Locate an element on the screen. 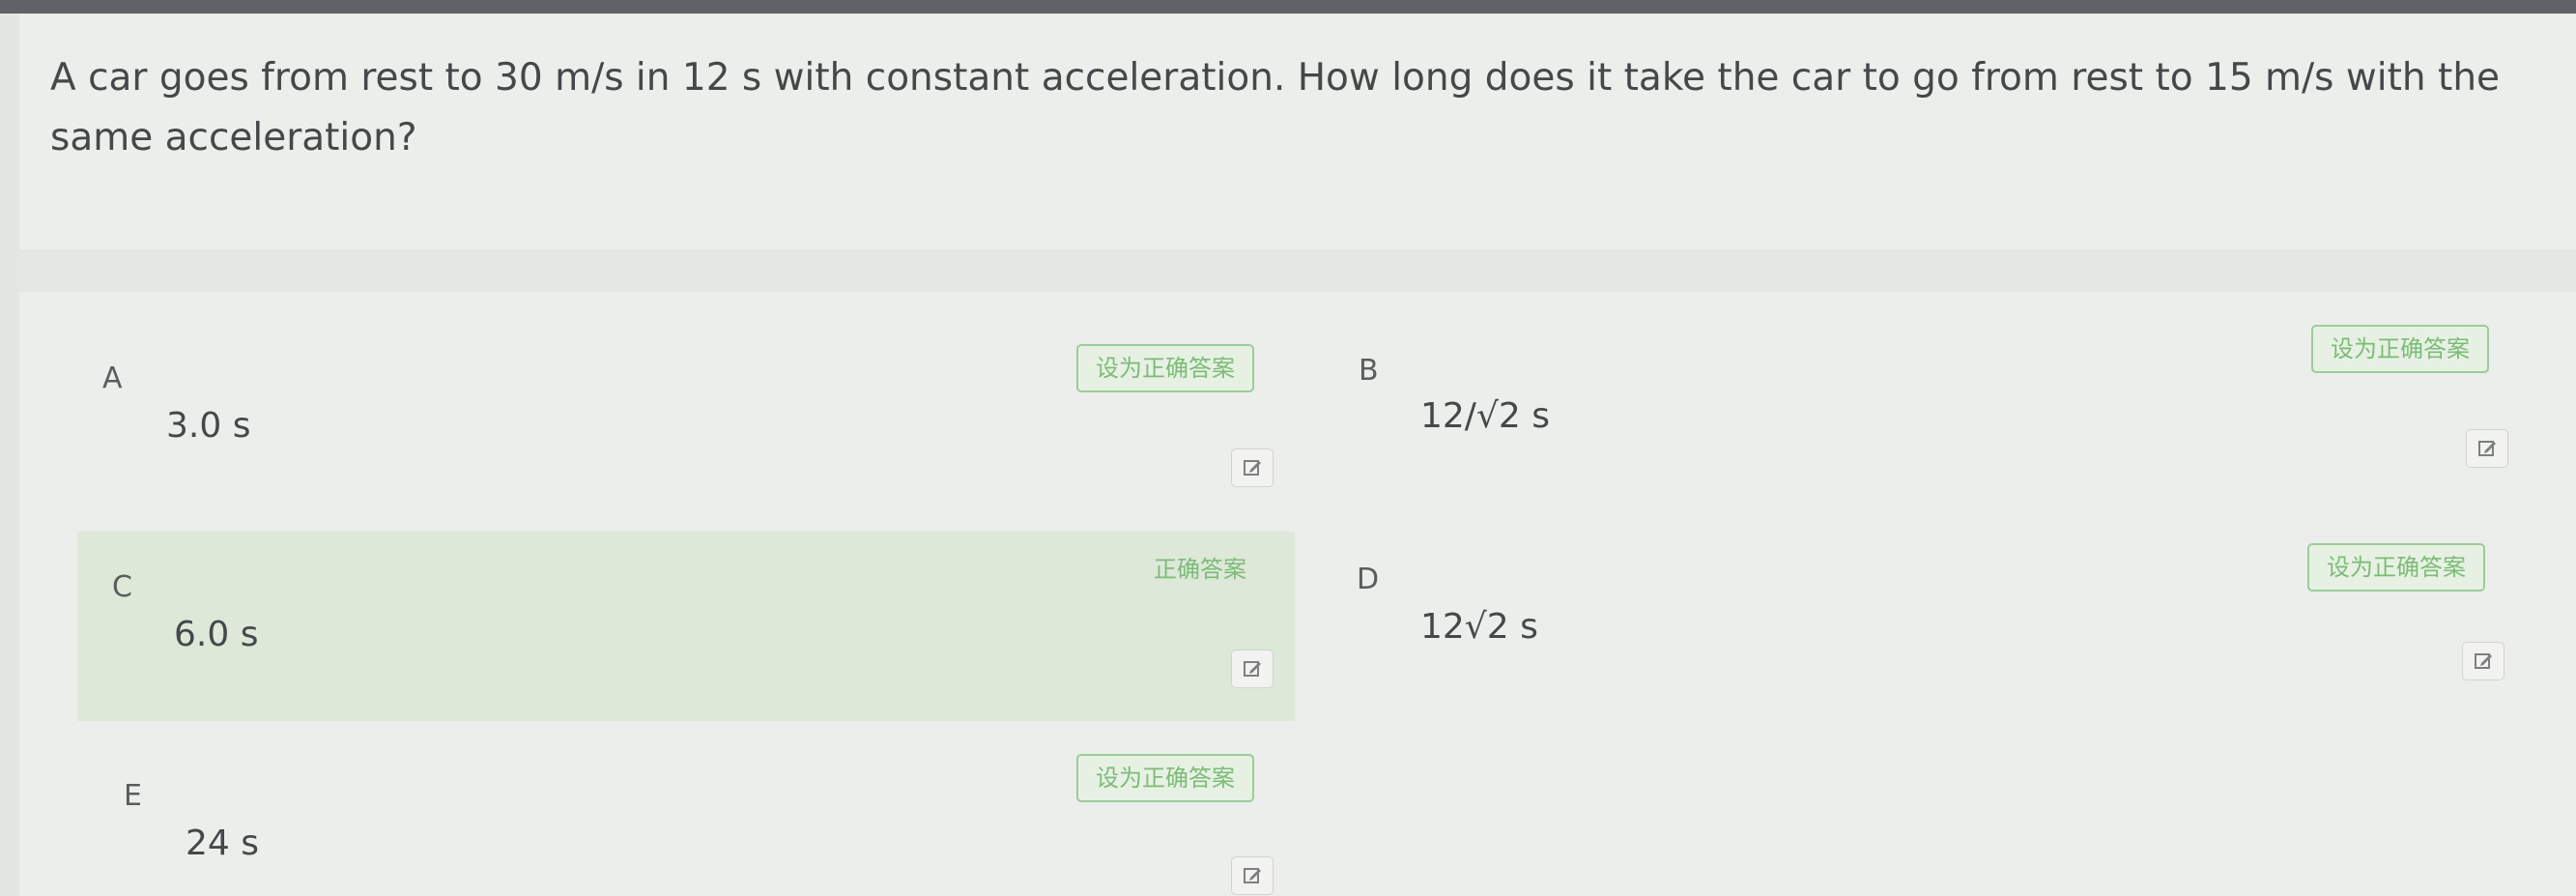 The width and height of the screenshot is (2576, 896). option-d: D 12√2 s 设为正确答案 is located at coordinates (1942, 626).